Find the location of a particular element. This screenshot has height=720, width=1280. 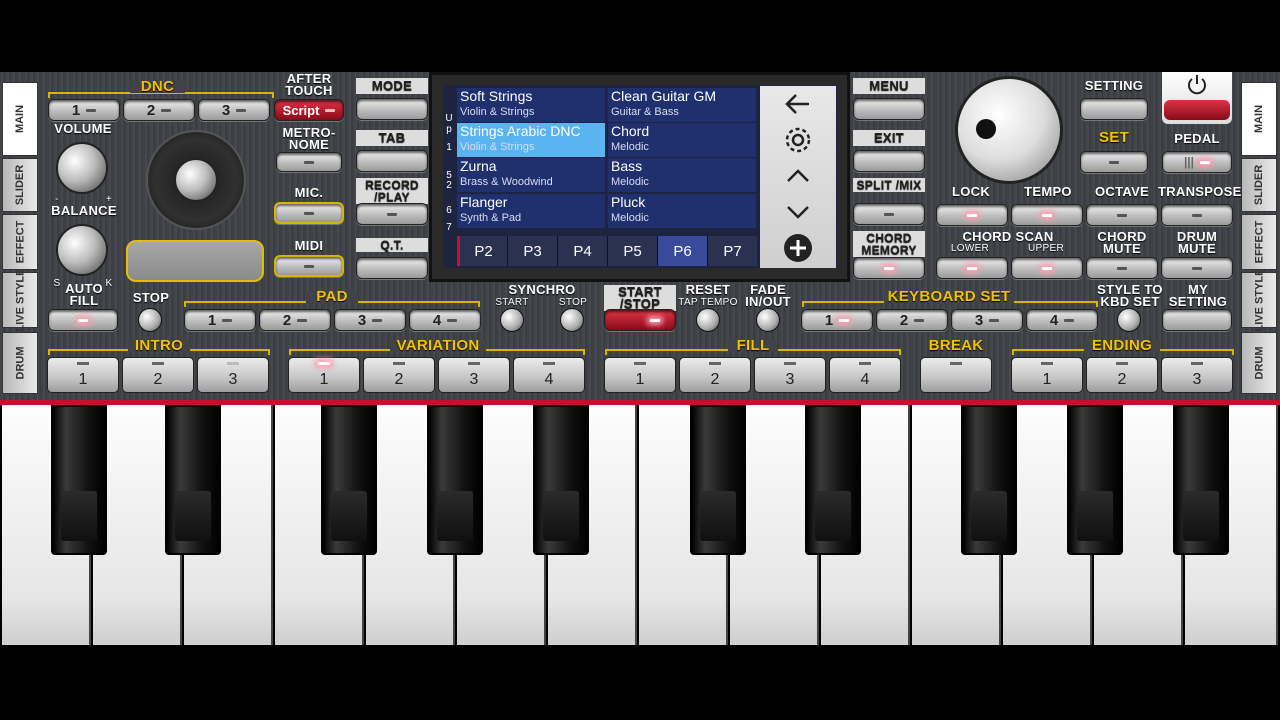

midi-button is located at coordinates (309, 266).